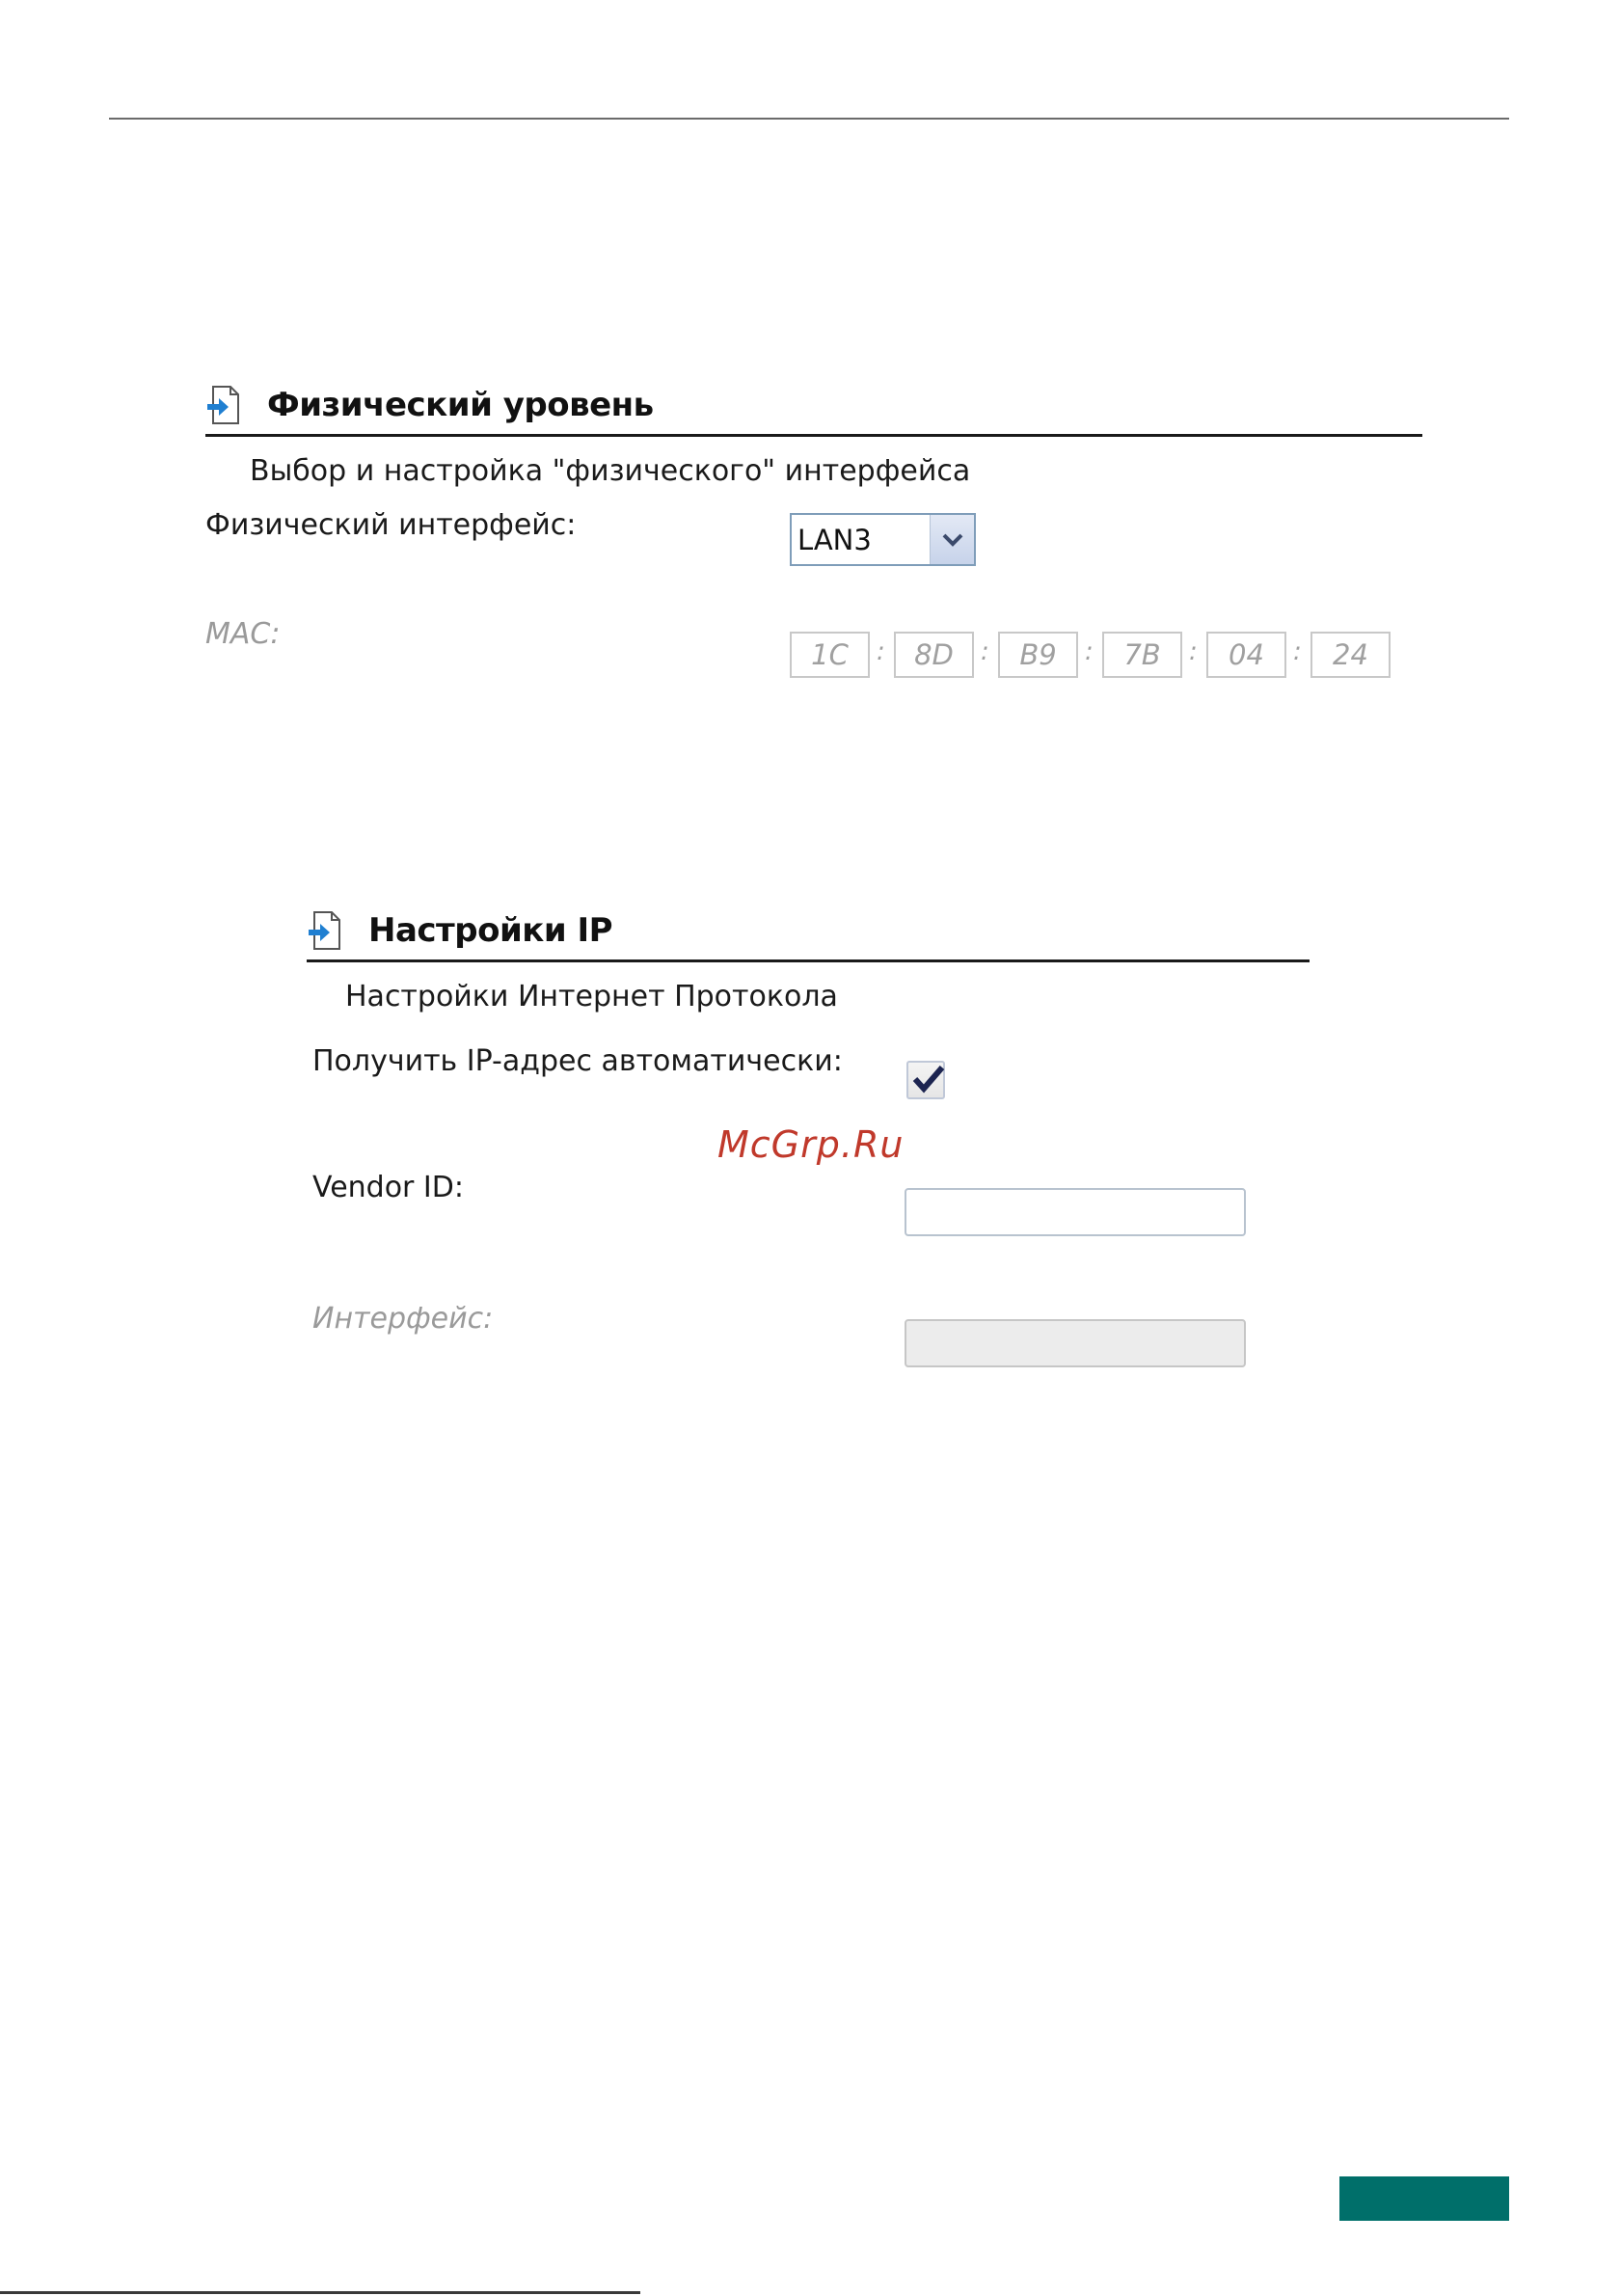 This screenshot has width=1621, height=2296. What do you see at coordinates (811, 1144) in the screenshot?
I see `watermark: McGrp.Ru` at bounding box center [811, 1144].